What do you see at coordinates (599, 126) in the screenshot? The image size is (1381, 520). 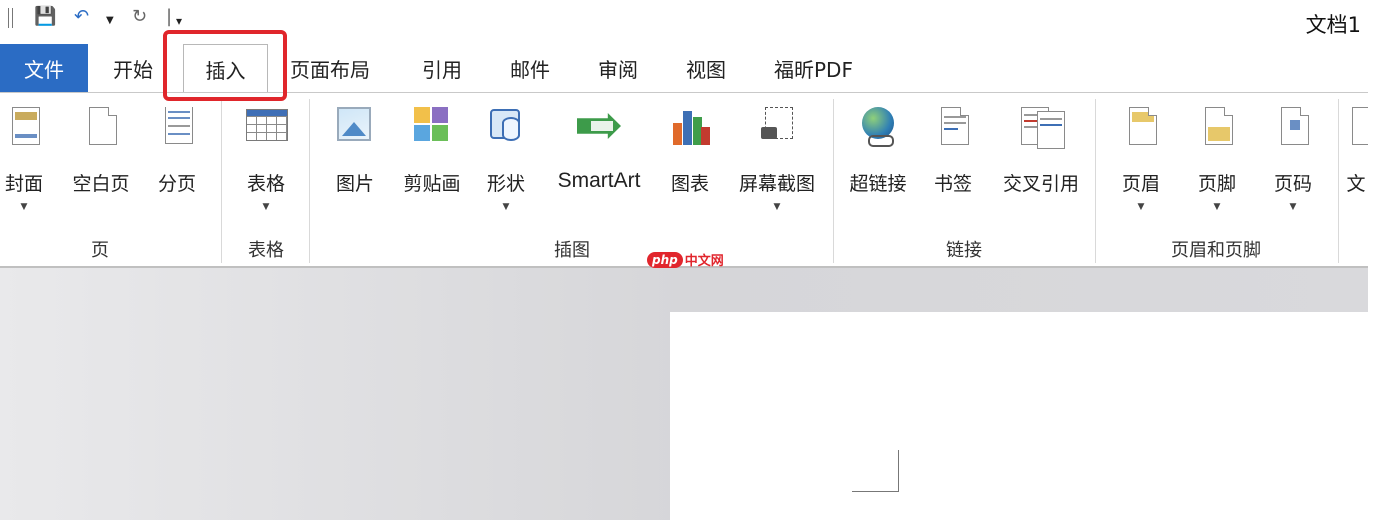 I see `smartart-icon` at bounding box center [599, 126].